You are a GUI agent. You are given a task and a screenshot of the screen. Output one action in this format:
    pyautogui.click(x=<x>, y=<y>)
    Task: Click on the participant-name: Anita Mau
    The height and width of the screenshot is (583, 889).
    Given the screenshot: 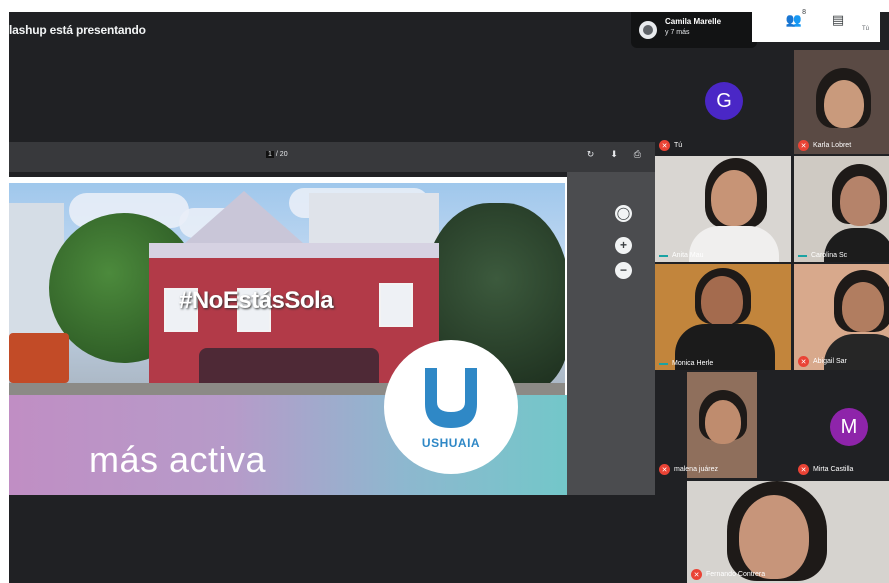 What is the action you would take?
    pyautogui.click(x=688, y=255)
    